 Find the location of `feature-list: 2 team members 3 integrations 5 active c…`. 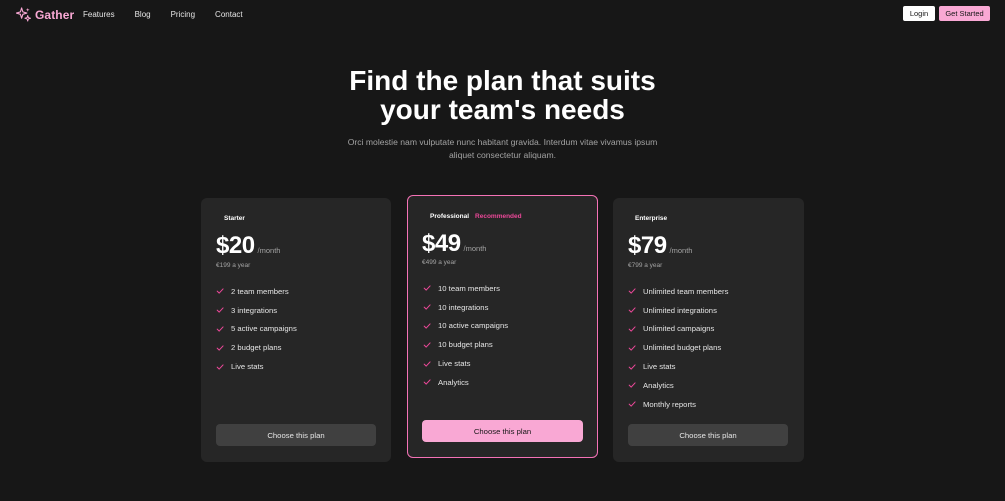

feature-list: 2 team members 3 integrations 5 active c… is located at coordinates (256, 329).